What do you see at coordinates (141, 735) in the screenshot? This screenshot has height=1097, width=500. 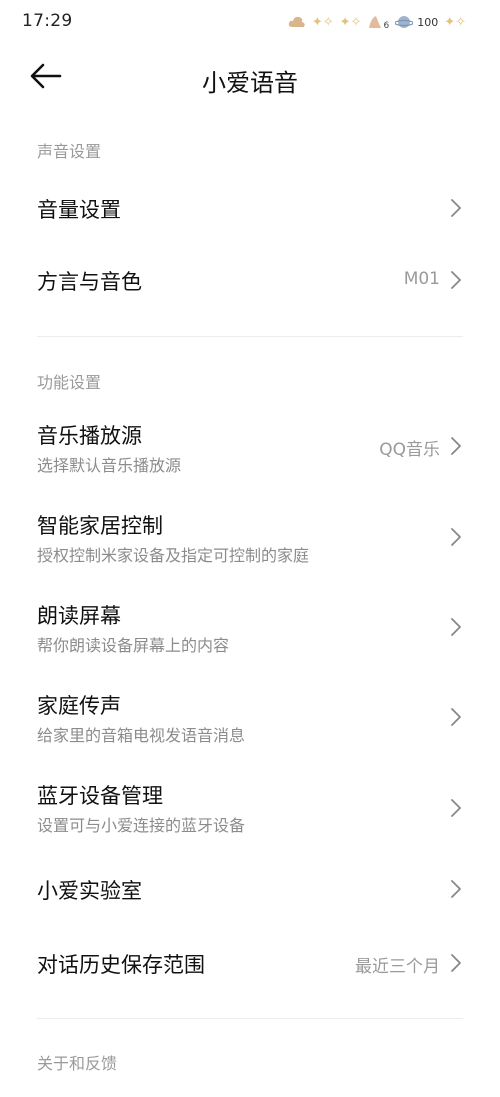 I see `row-subtitle: 给家里的音箱电视发语音消息` at bounding box center [141, 735].